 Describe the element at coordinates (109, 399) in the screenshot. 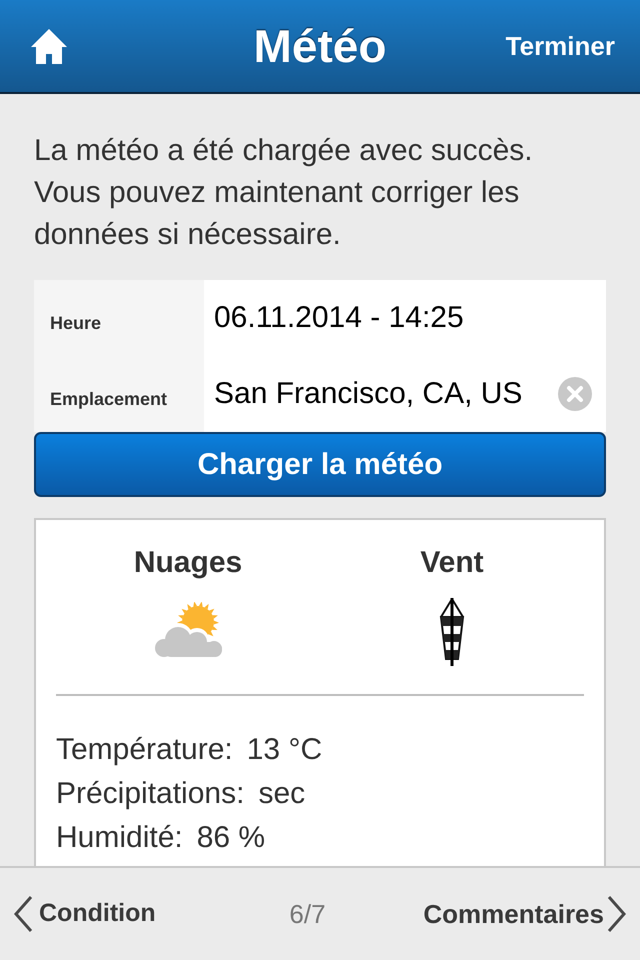

I see `form-label: Emplacement` at that location.